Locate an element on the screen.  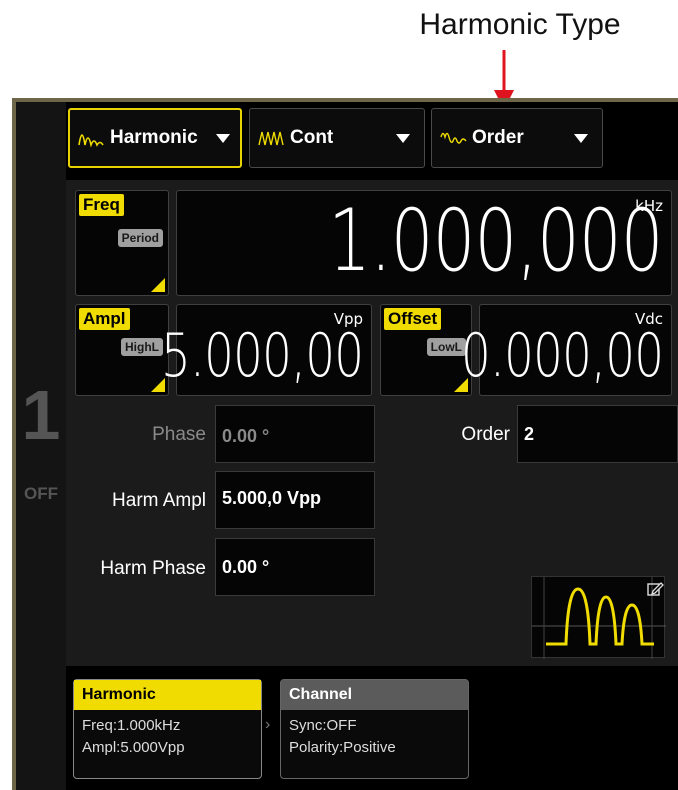
order-field: 2 is located at coordinates (597, 434).